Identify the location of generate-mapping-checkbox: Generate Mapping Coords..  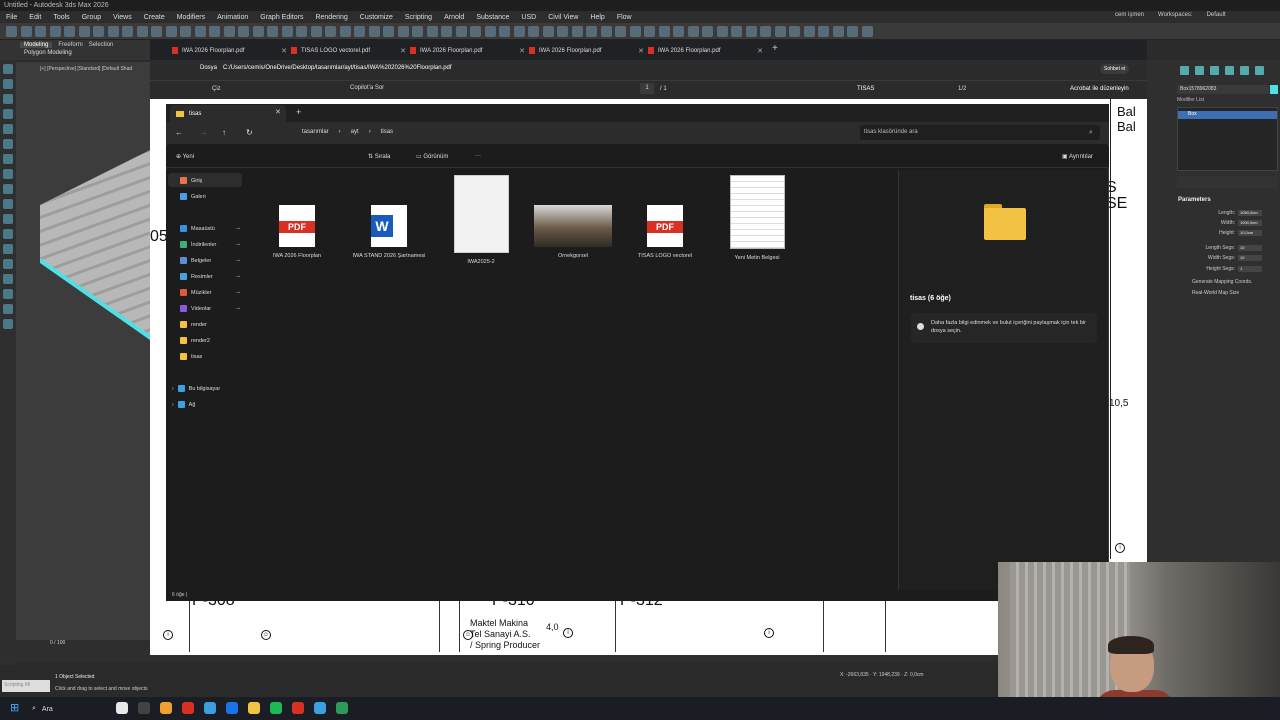
(1222, 282).